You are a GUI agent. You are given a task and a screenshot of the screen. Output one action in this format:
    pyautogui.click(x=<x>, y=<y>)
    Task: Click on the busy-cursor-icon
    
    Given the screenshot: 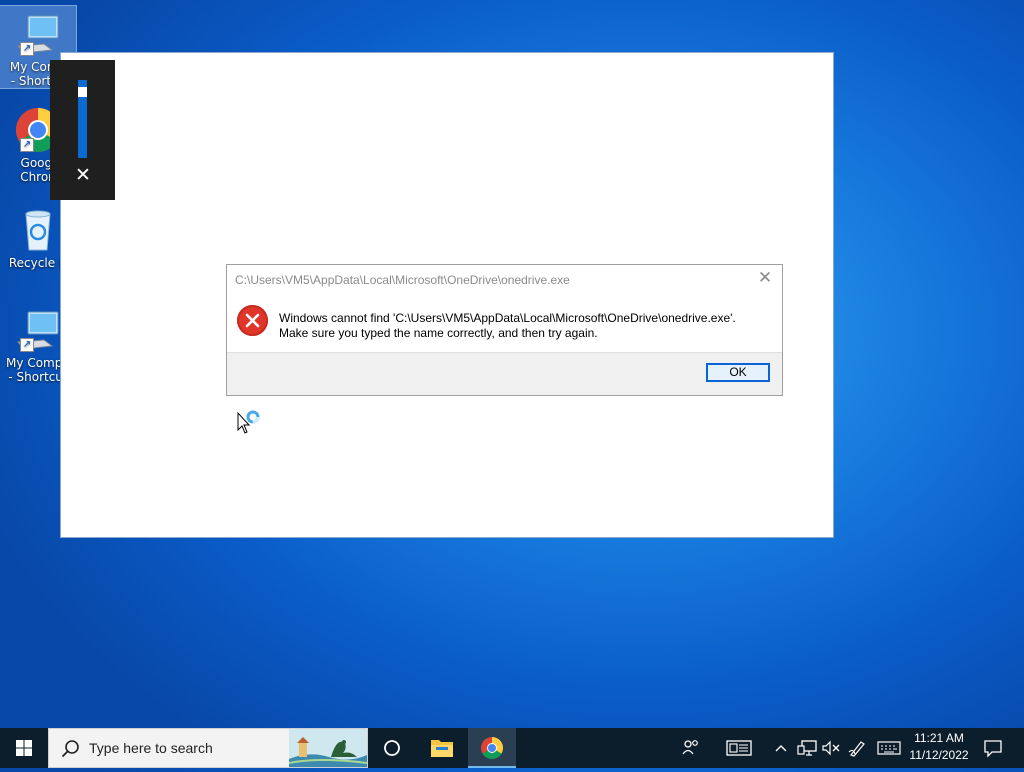 What is the action you would take?
    pyautogui.click(x=252, y=423)
    